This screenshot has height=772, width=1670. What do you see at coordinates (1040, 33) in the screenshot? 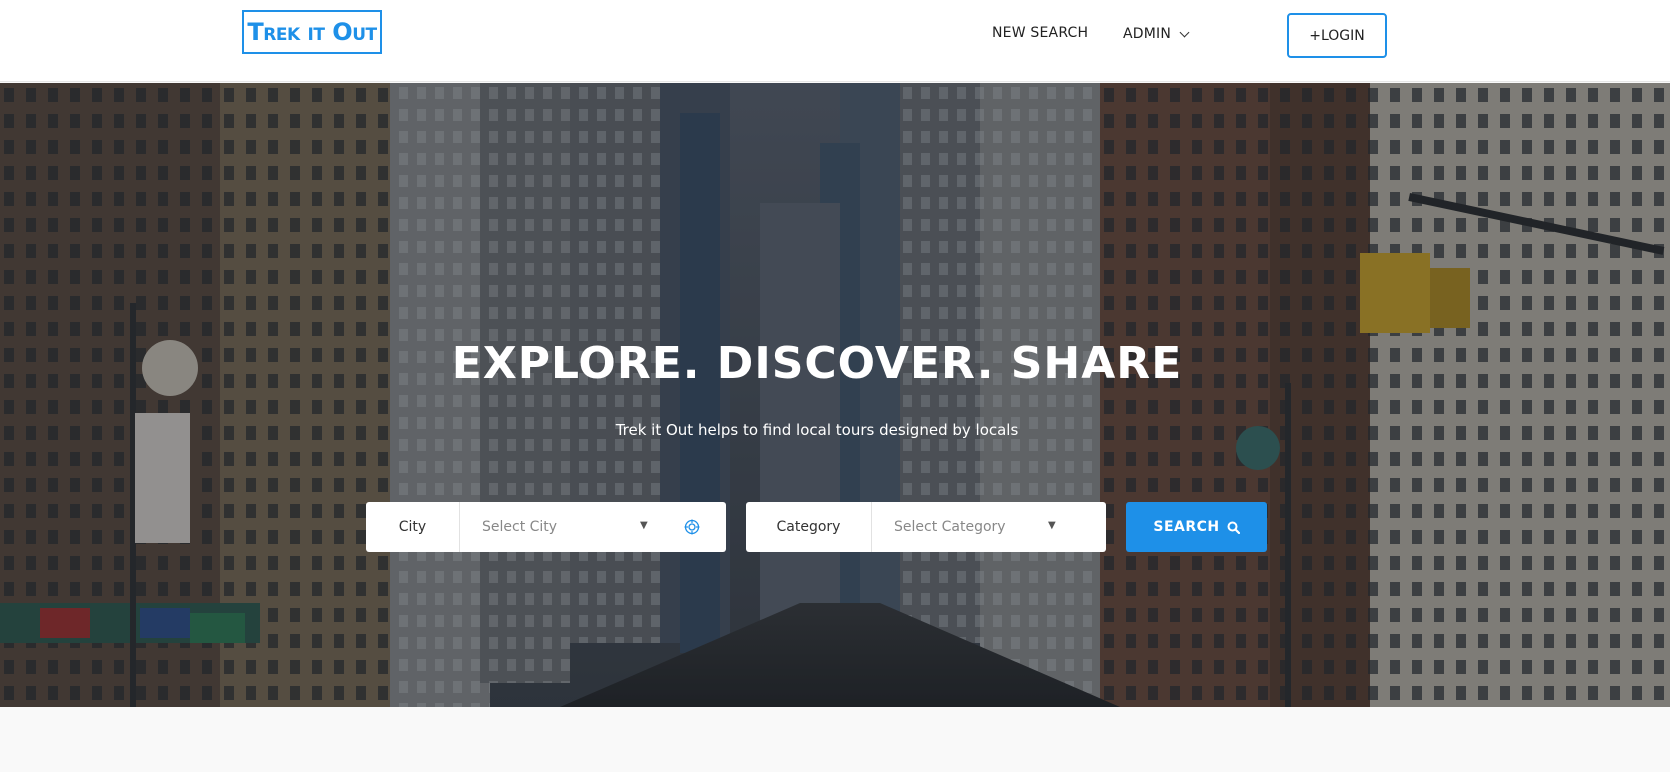
I see `nav-new-search: NEW SEARCH` at bounding box center [1040, 33].